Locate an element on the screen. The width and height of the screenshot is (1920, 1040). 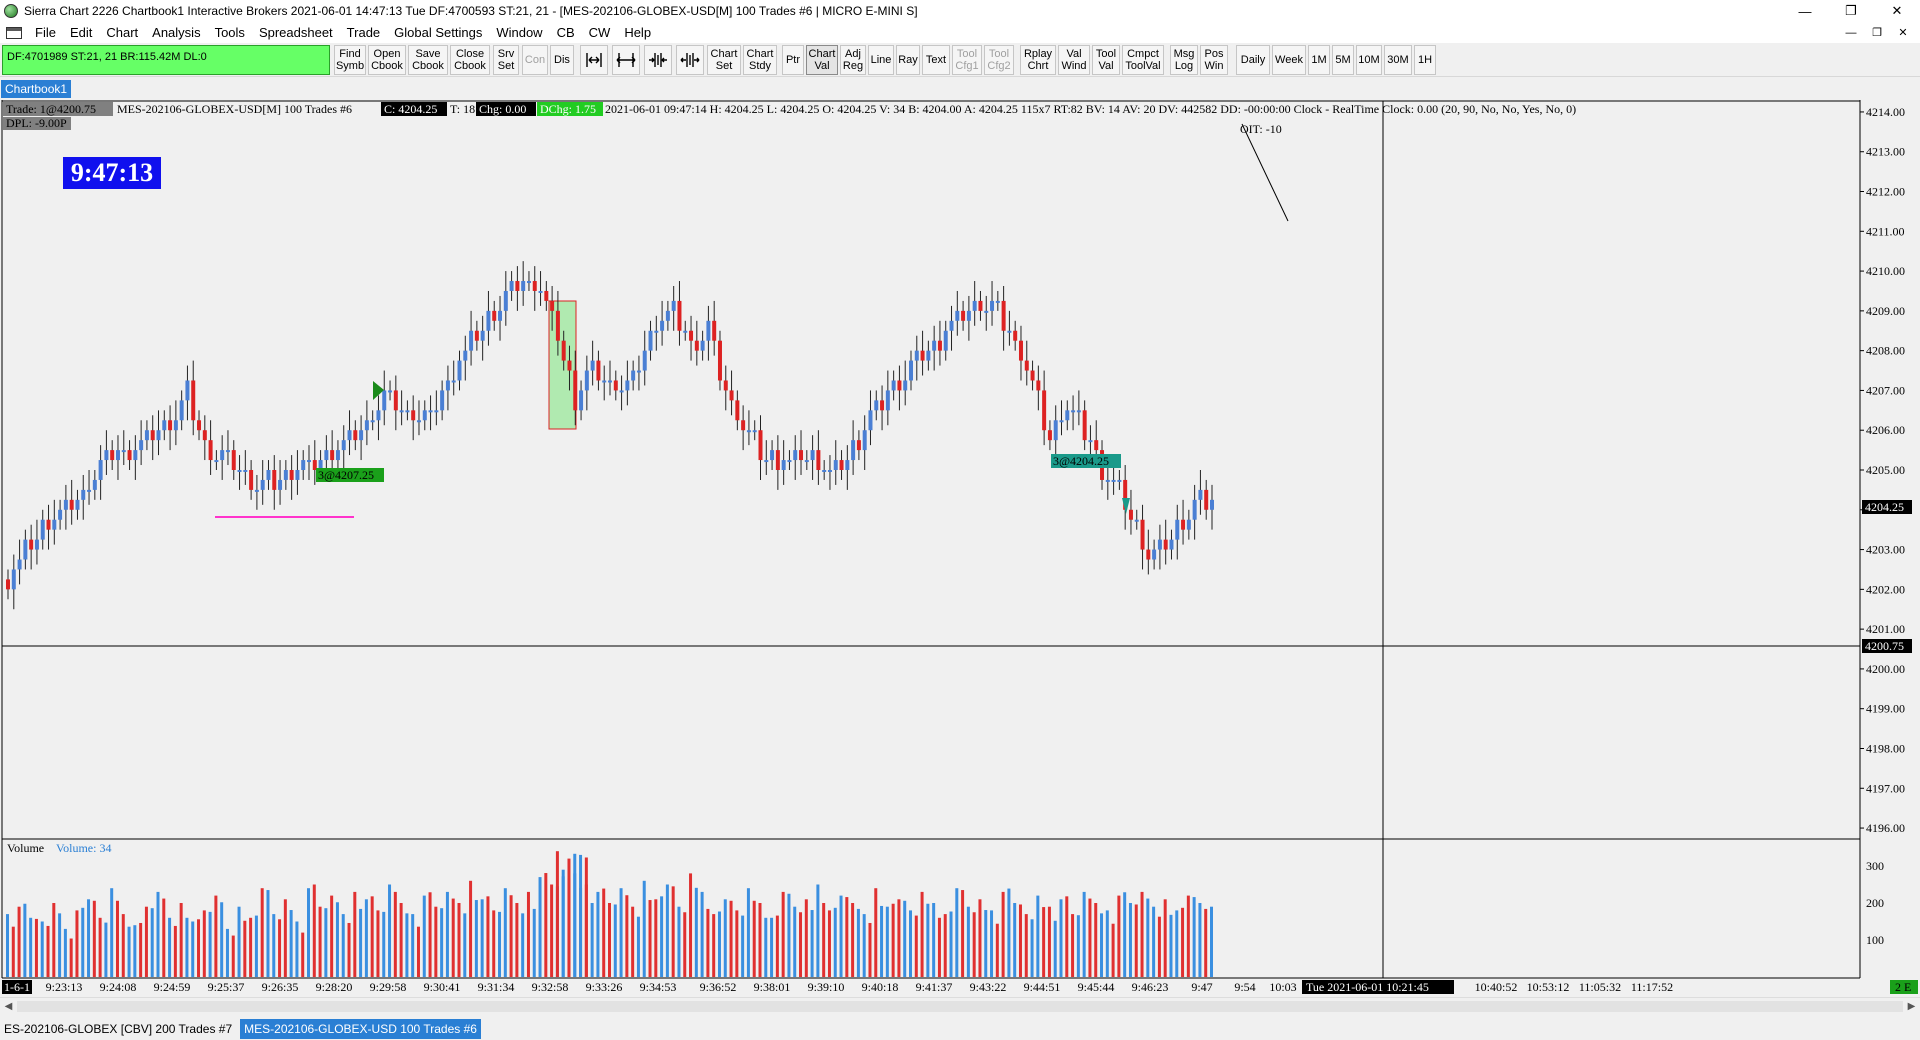
weekly-timeframe-button: Week is located at coordinates (1289, 60).